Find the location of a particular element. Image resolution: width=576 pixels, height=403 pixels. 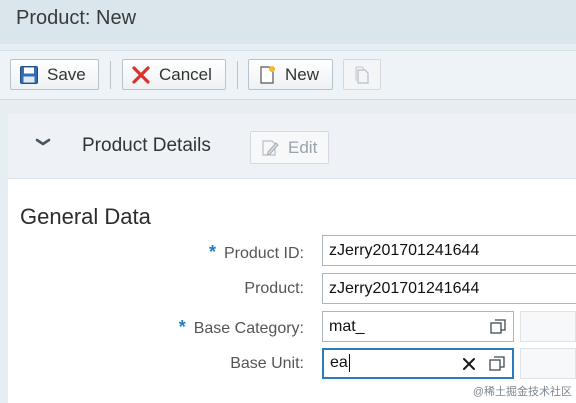

group-title: General Data is located at coordinates (85, 216).